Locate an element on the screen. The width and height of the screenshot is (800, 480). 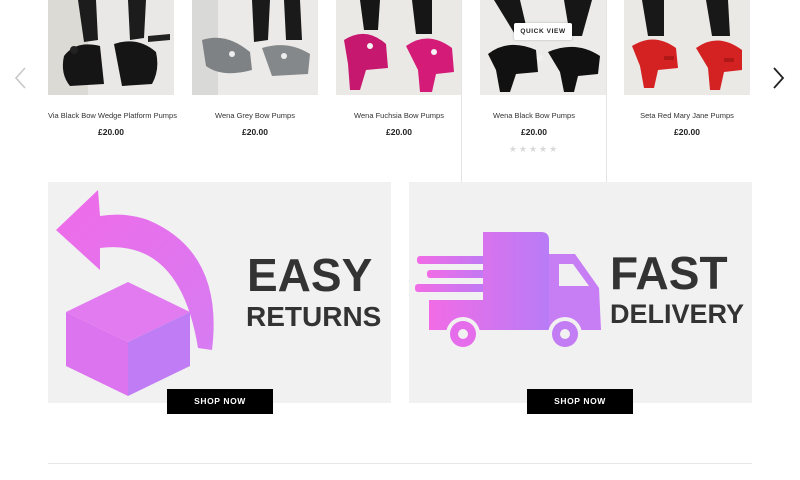
banner-subheading: RETURNS is located at coordinates (314, 316).